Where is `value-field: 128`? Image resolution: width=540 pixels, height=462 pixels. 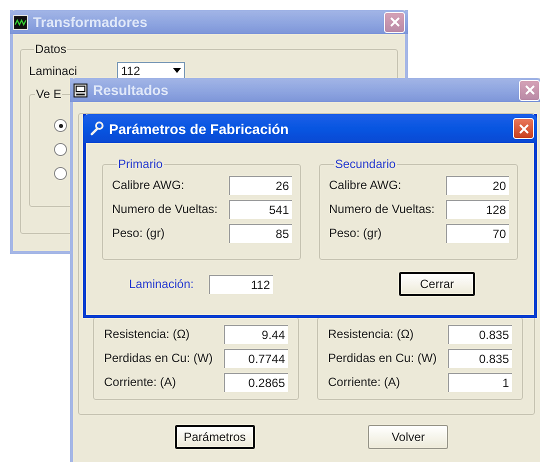
value-field: 128 is located at coordinates (477, 209).